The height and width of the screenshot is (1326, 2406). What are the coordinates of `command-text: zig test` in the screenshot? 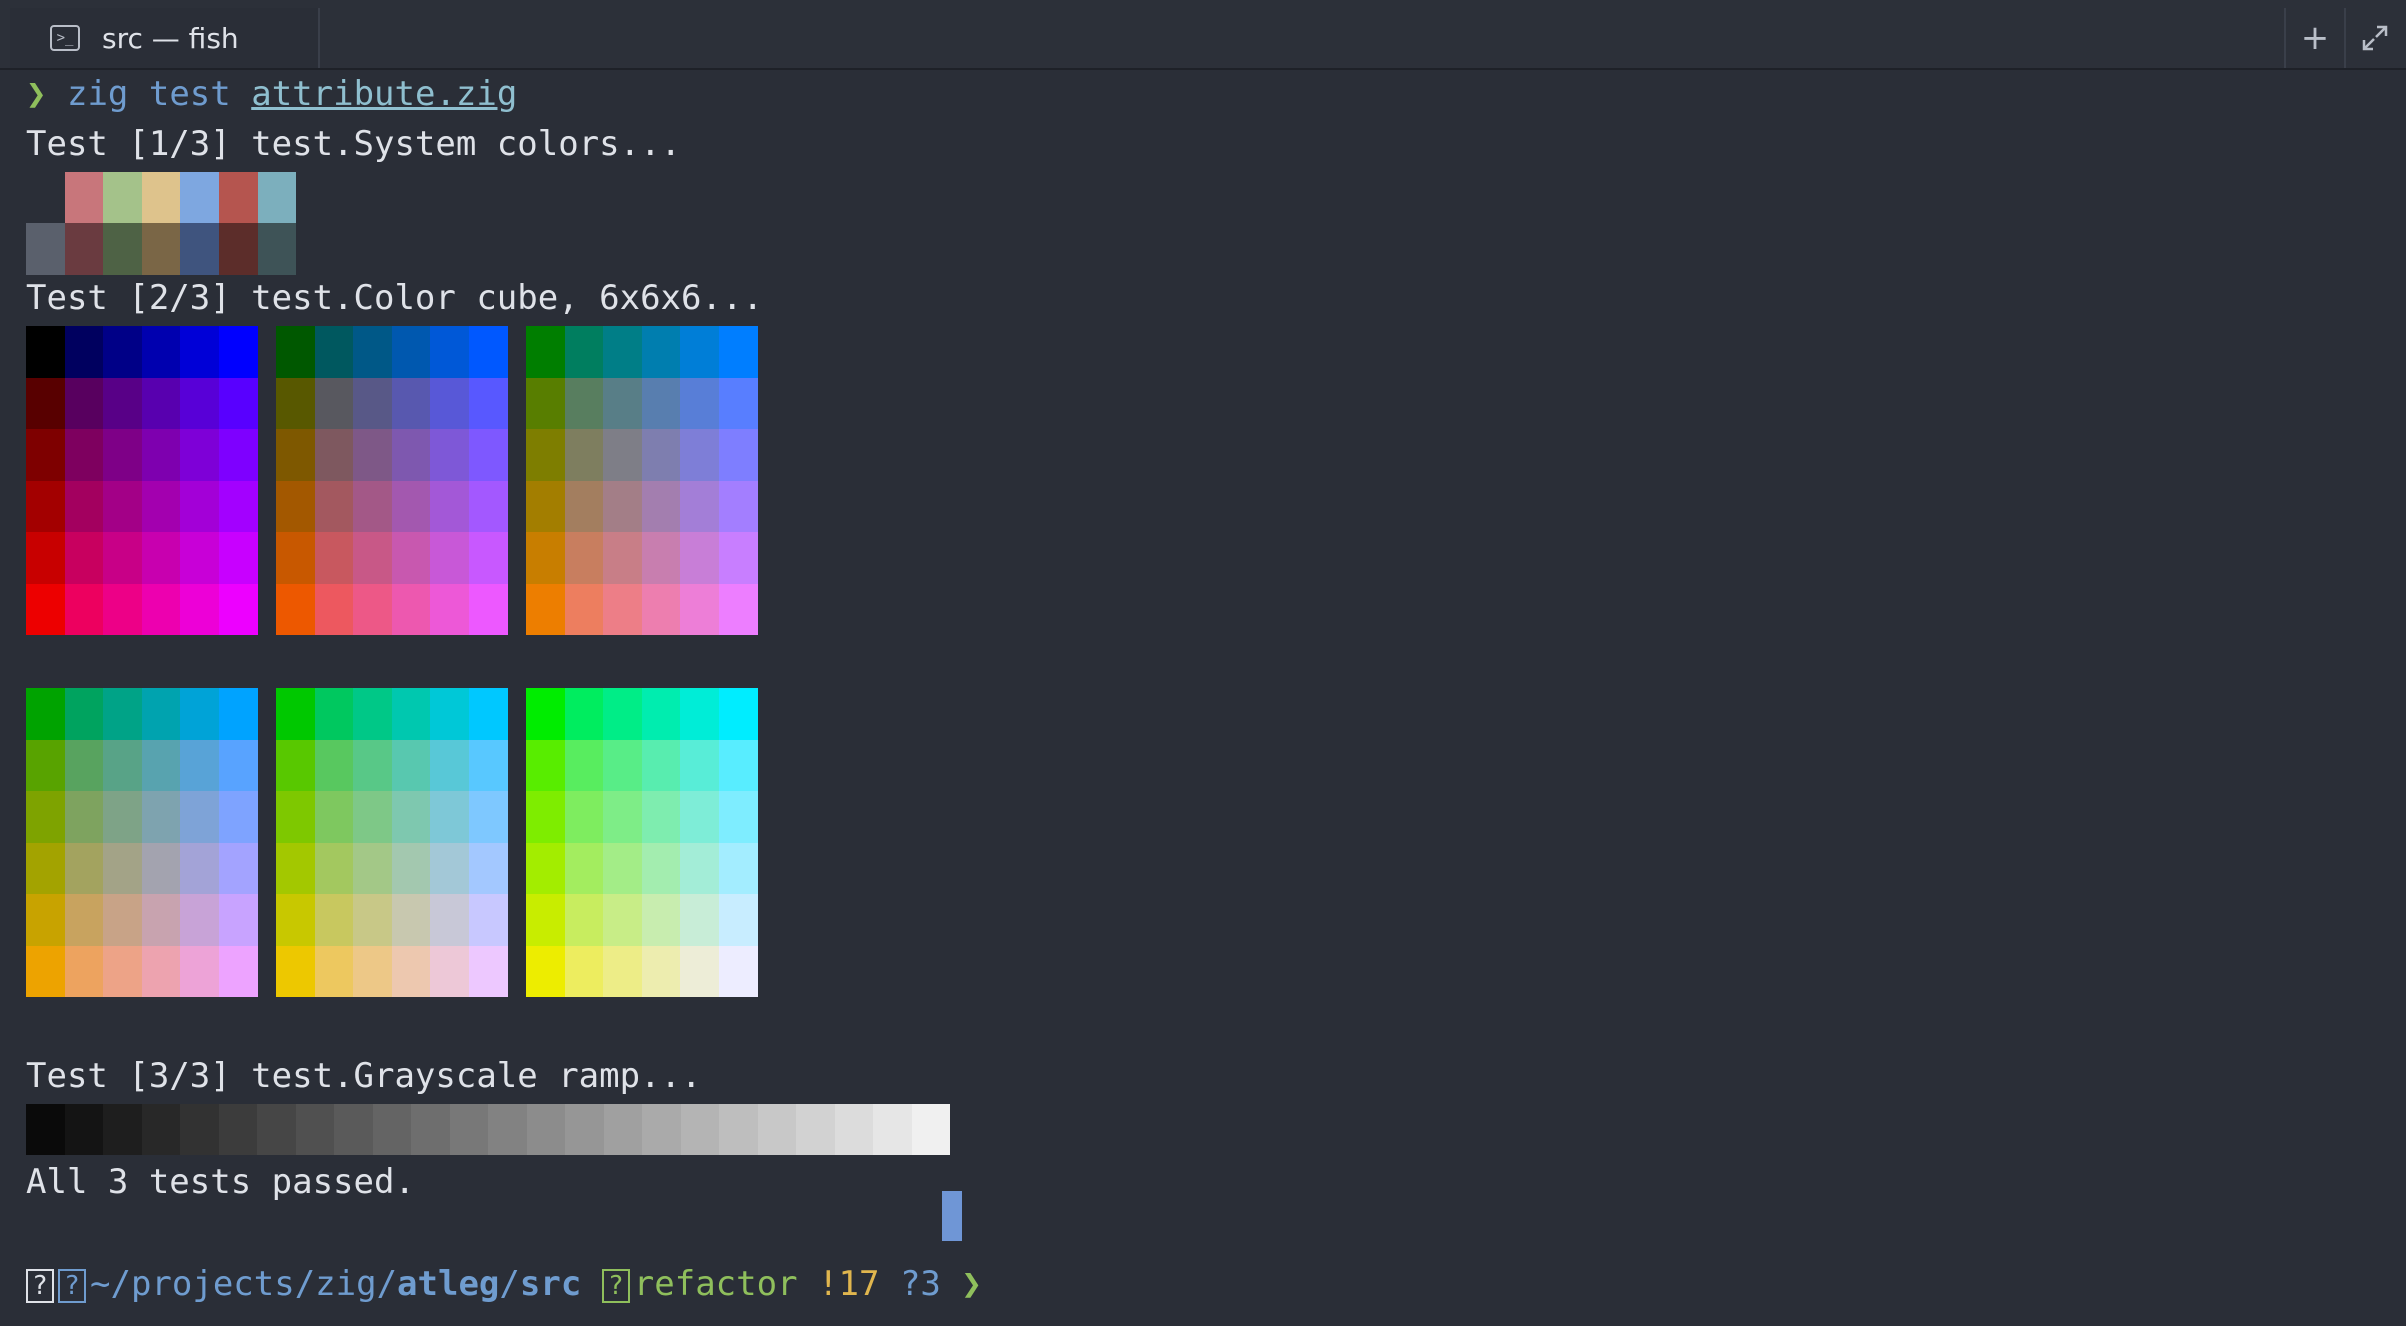 It's located at (148, 94).